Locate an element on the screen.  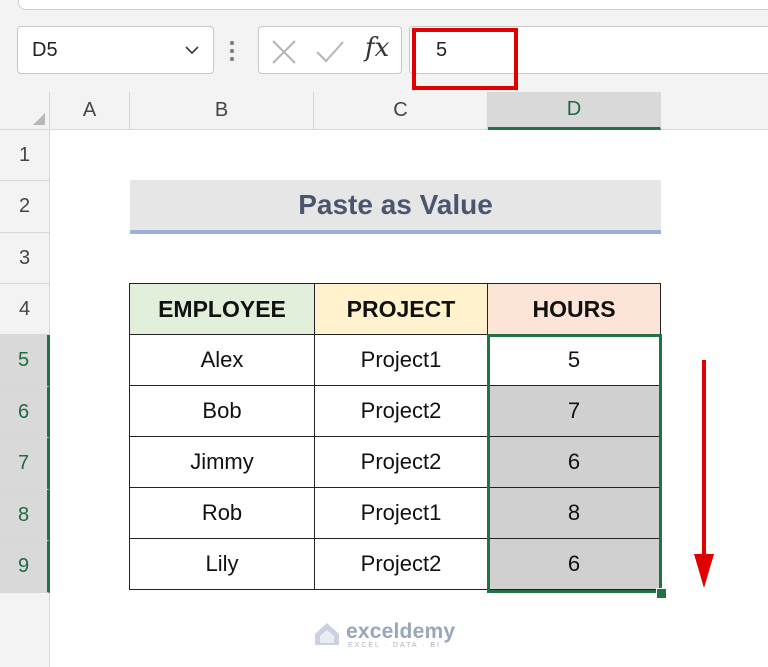
more-options-icon is located at coordinates (232, 51).